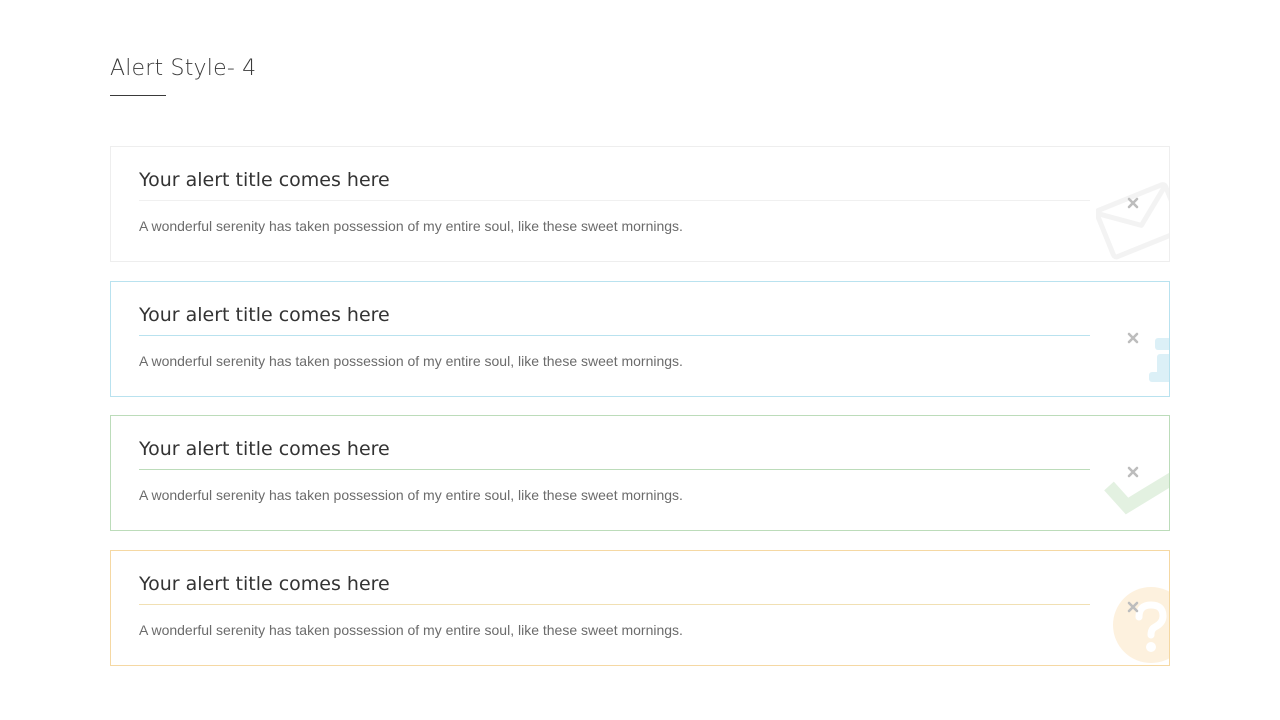  What do you see at coordinates (1141, 625) in the screenshot?
I see `question-icon` at bounding box center [1141, 625].